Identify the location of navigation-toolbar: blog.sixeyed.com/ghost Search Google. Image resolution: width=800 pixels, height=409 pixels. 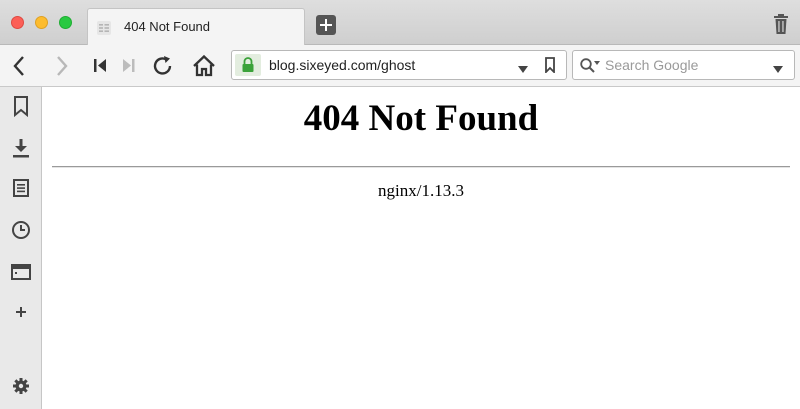
(400, 66).